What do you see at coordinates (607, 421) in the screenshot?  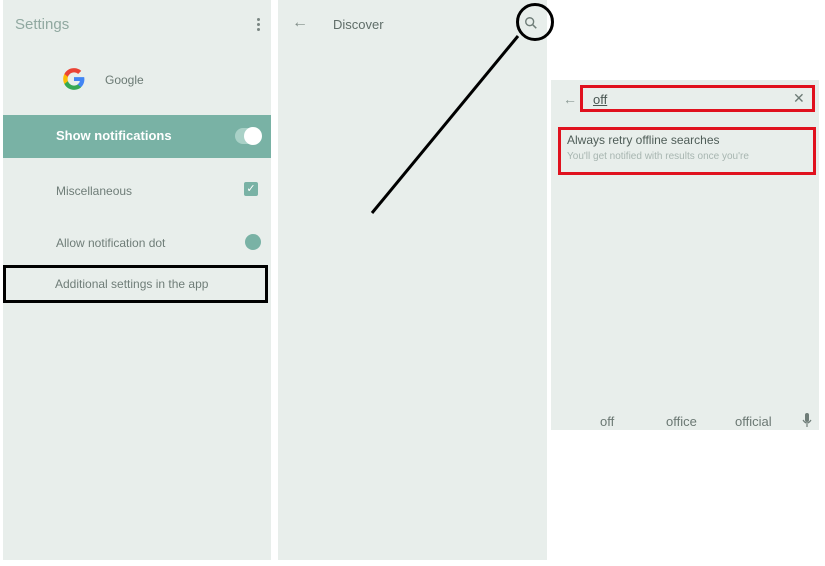 I see `suggestion-off: off` at bounding box center [607, 421].